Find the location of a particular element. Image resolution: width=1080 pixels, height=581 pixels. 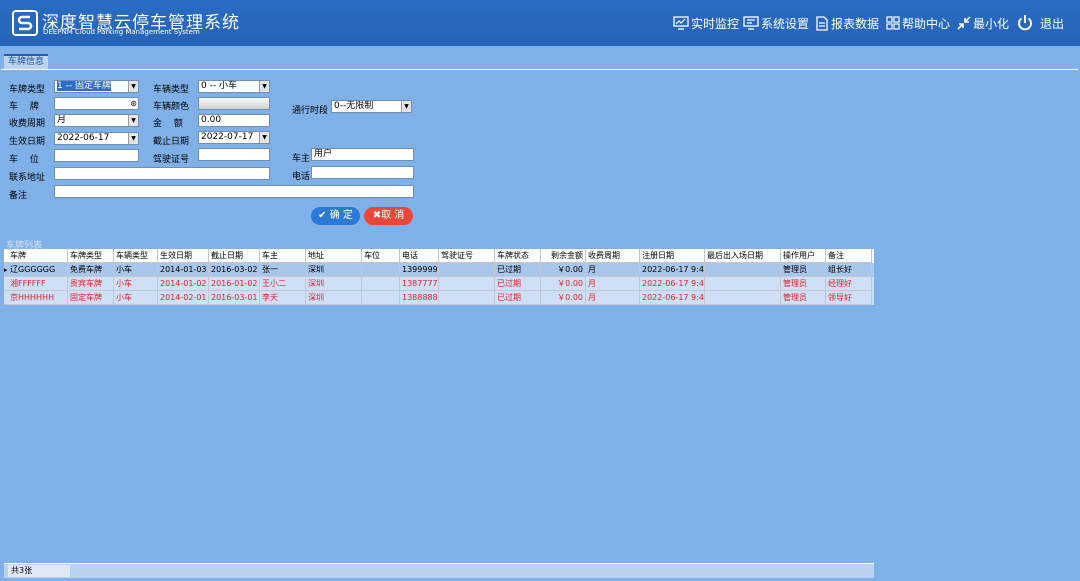

column-header: 车位 is located at coordinates (381, 256).